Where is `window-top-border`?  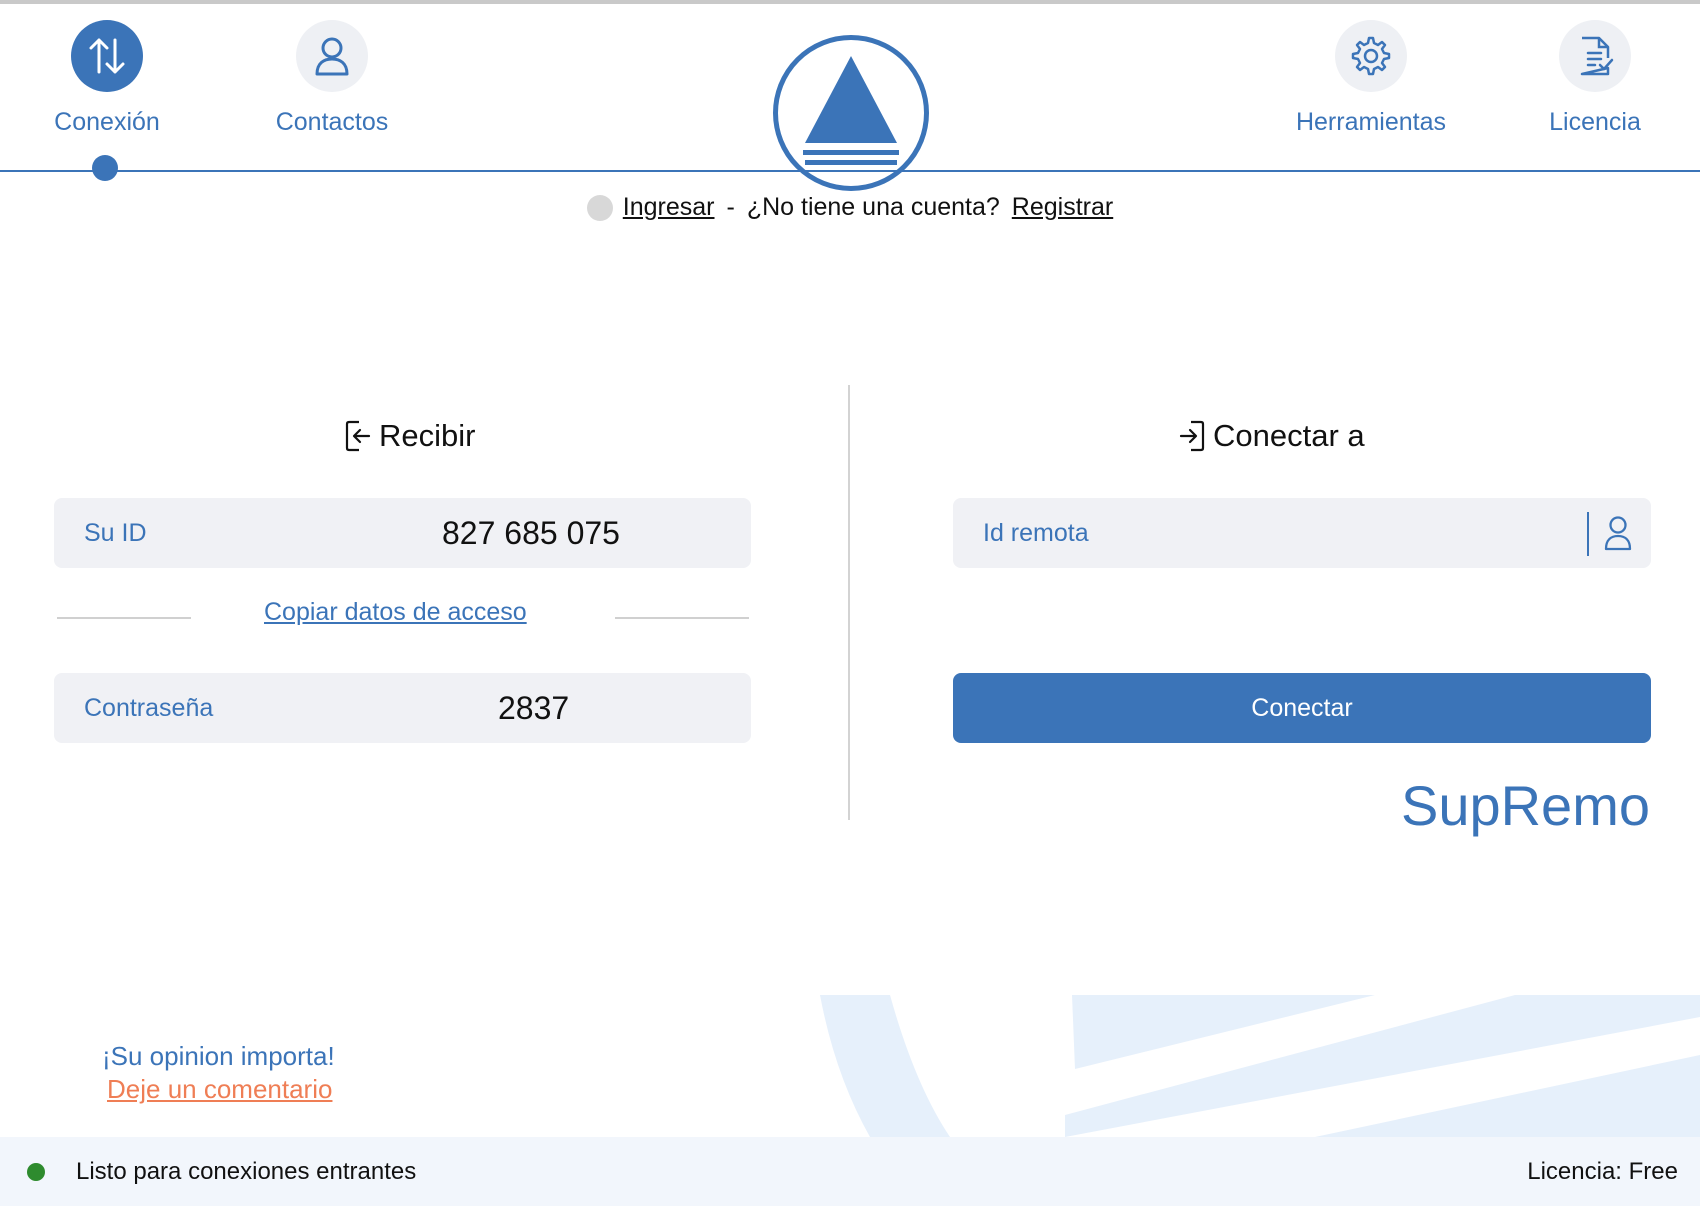
window-top-border is located at coordinates (850, 2).